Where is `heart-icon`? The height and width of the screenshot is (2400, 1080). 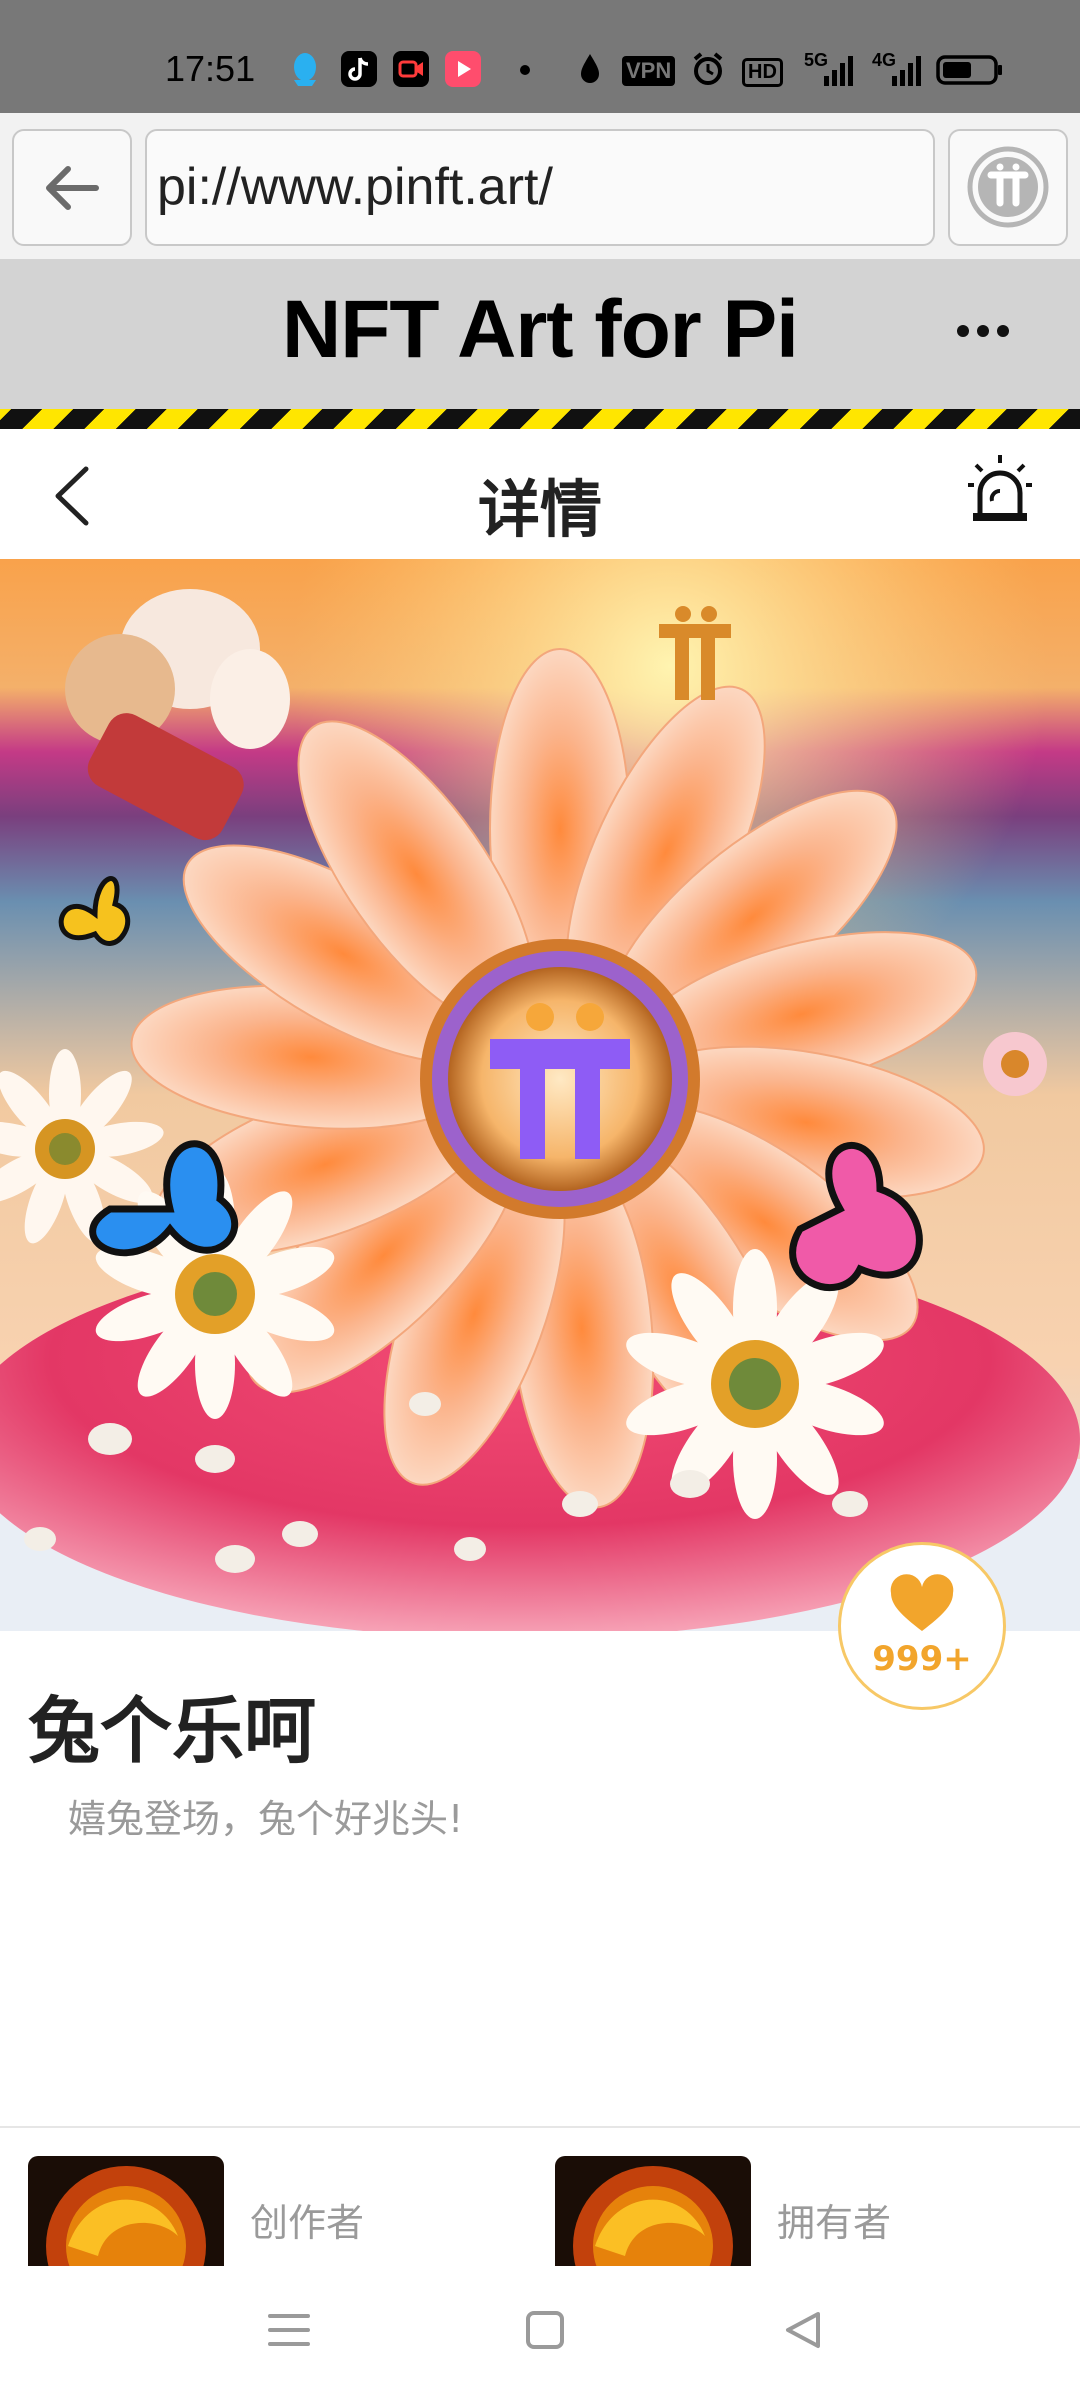
heart-icon is located at coordinates (922, 1602).